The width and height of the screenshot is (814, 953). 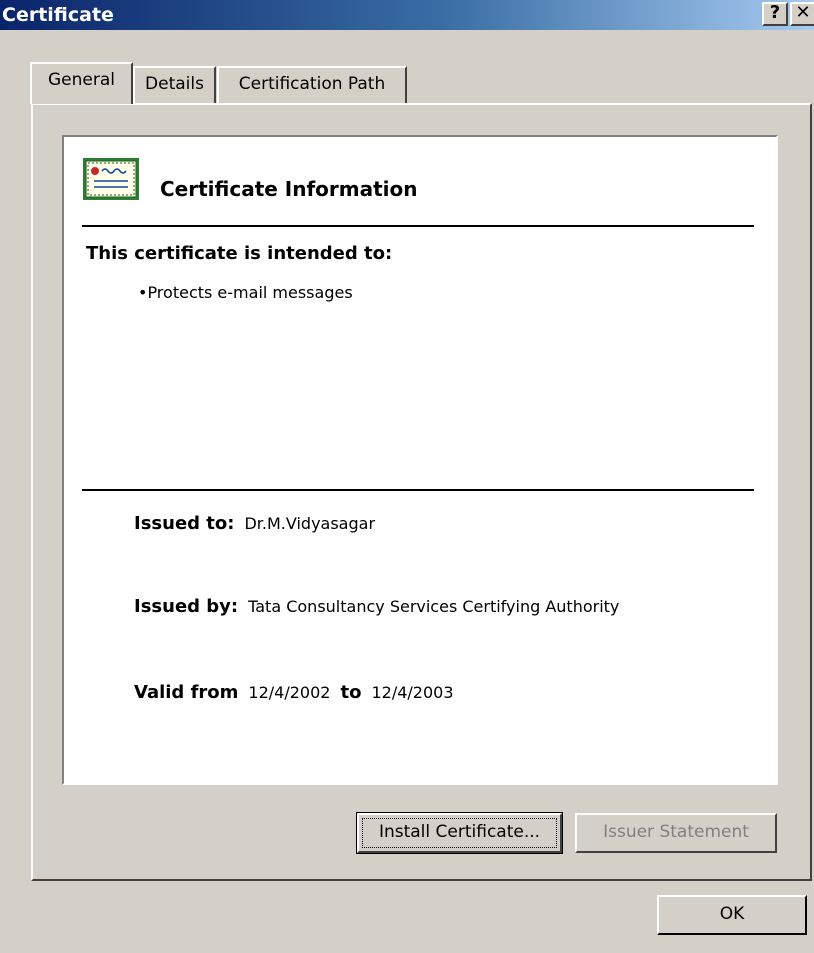 I want to click on issuer-statement-button: Issuer Statement, so click(x=676, y=833).